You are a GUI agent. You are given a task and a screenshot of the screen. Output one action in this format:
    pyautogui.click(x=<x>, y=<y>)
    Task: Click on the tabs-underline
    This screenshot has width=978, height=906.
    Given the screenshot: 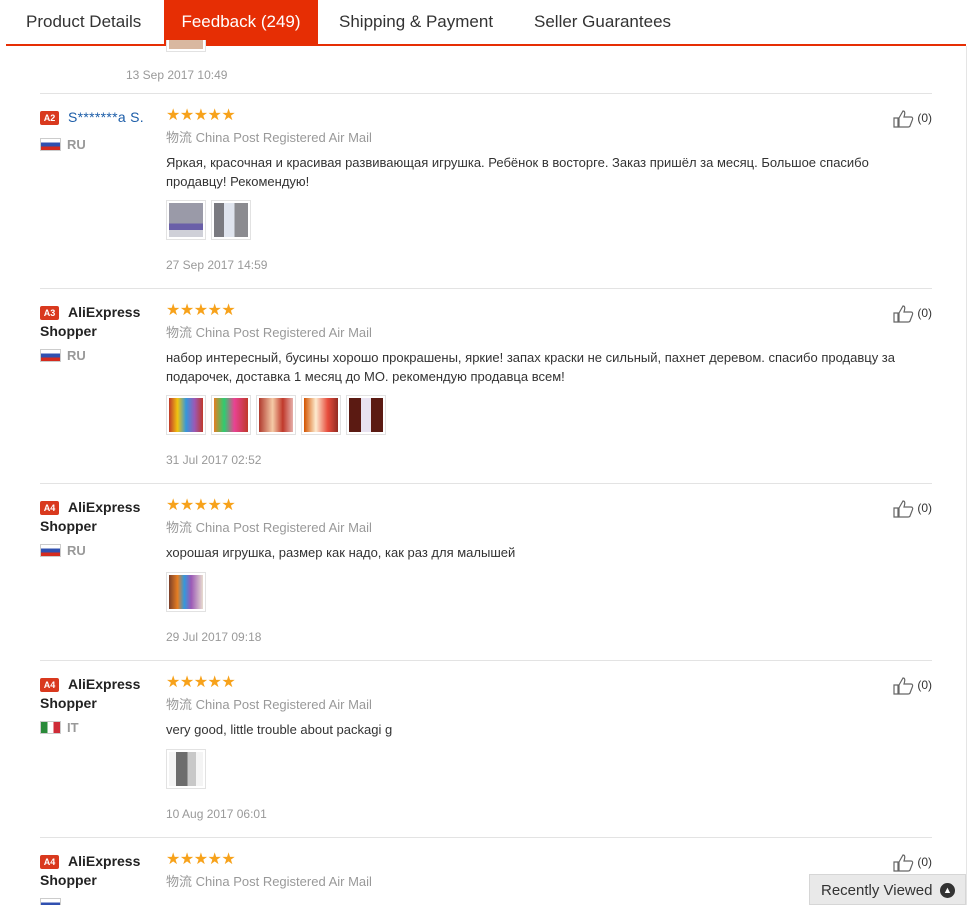 What is the action you would take?
    pyautogui.click(x=486, y=45)
    